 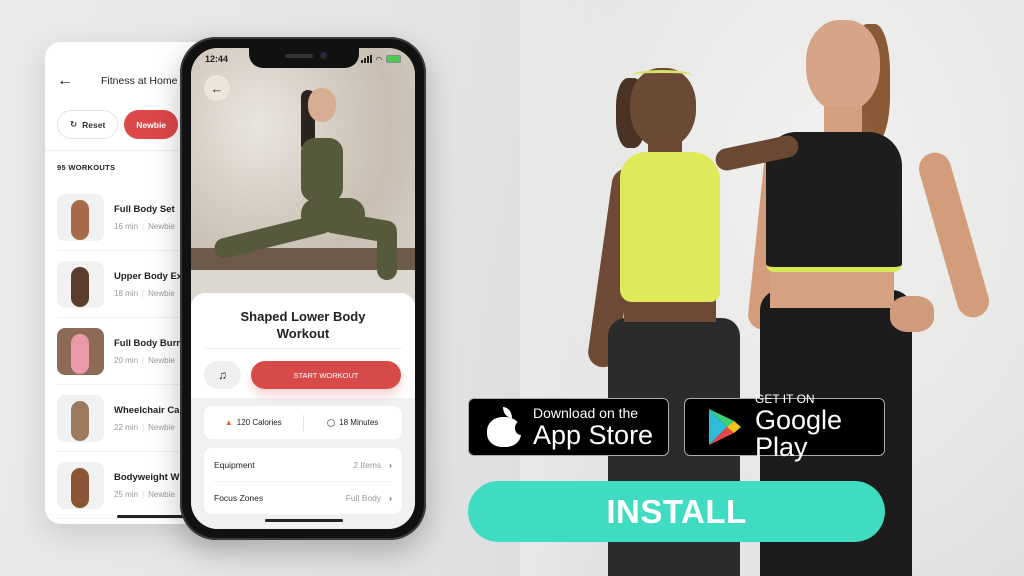 I want to click on cellular-signal-icon, so click(x=366, y=59).